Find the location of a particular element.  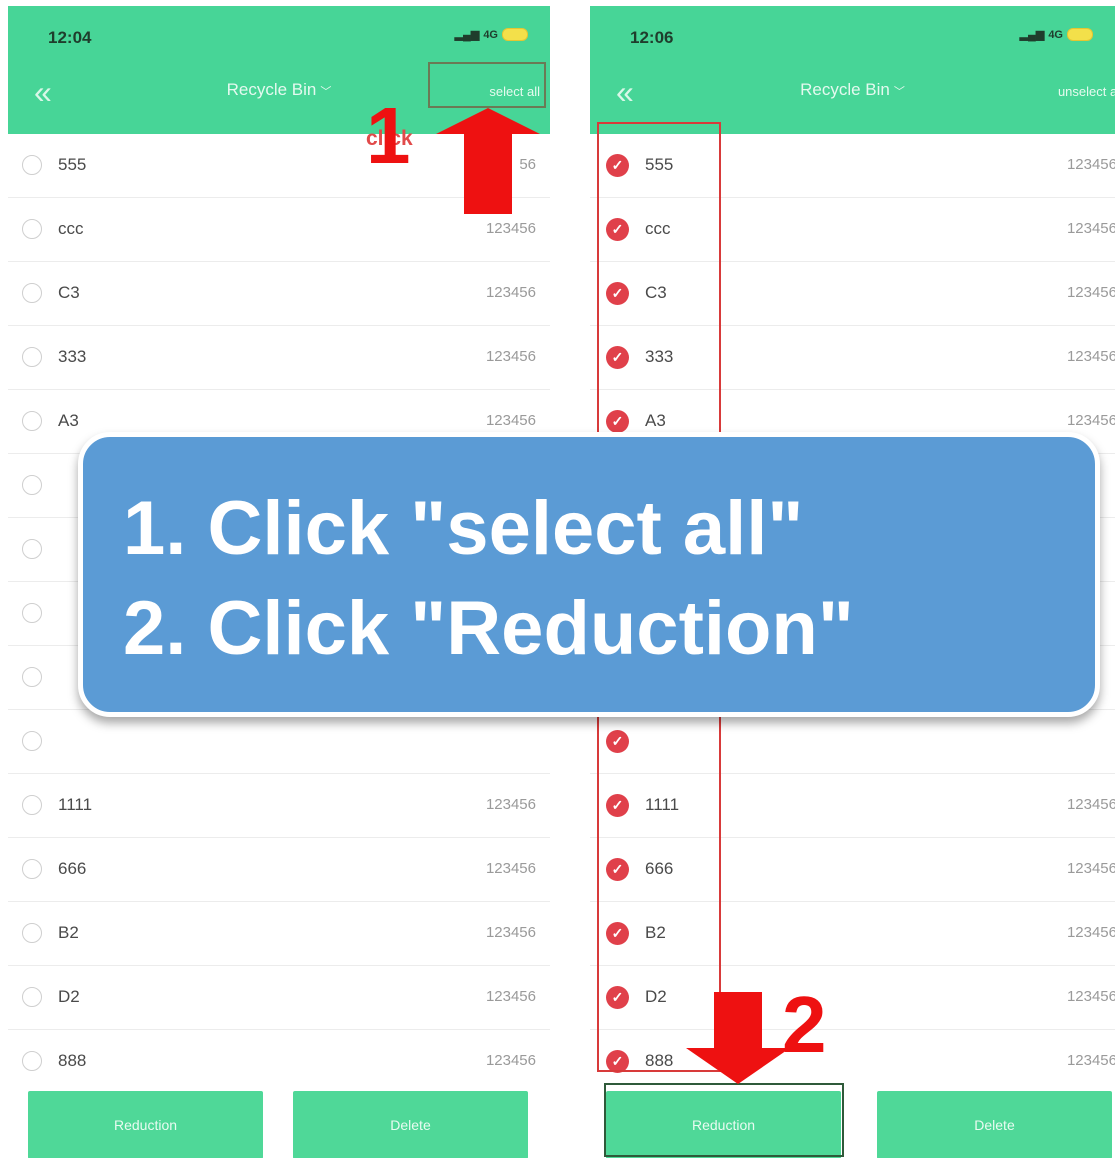

instruction-step-2: 2. Click "Reduction" is located at coordinates (488, 628).